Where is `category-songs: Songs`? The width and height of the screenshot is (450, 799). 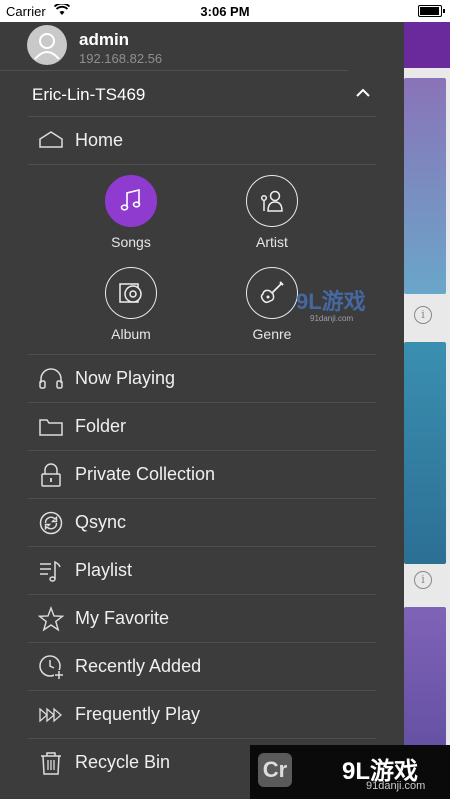 category-songs: Songs is located at coordinates (131, 212).